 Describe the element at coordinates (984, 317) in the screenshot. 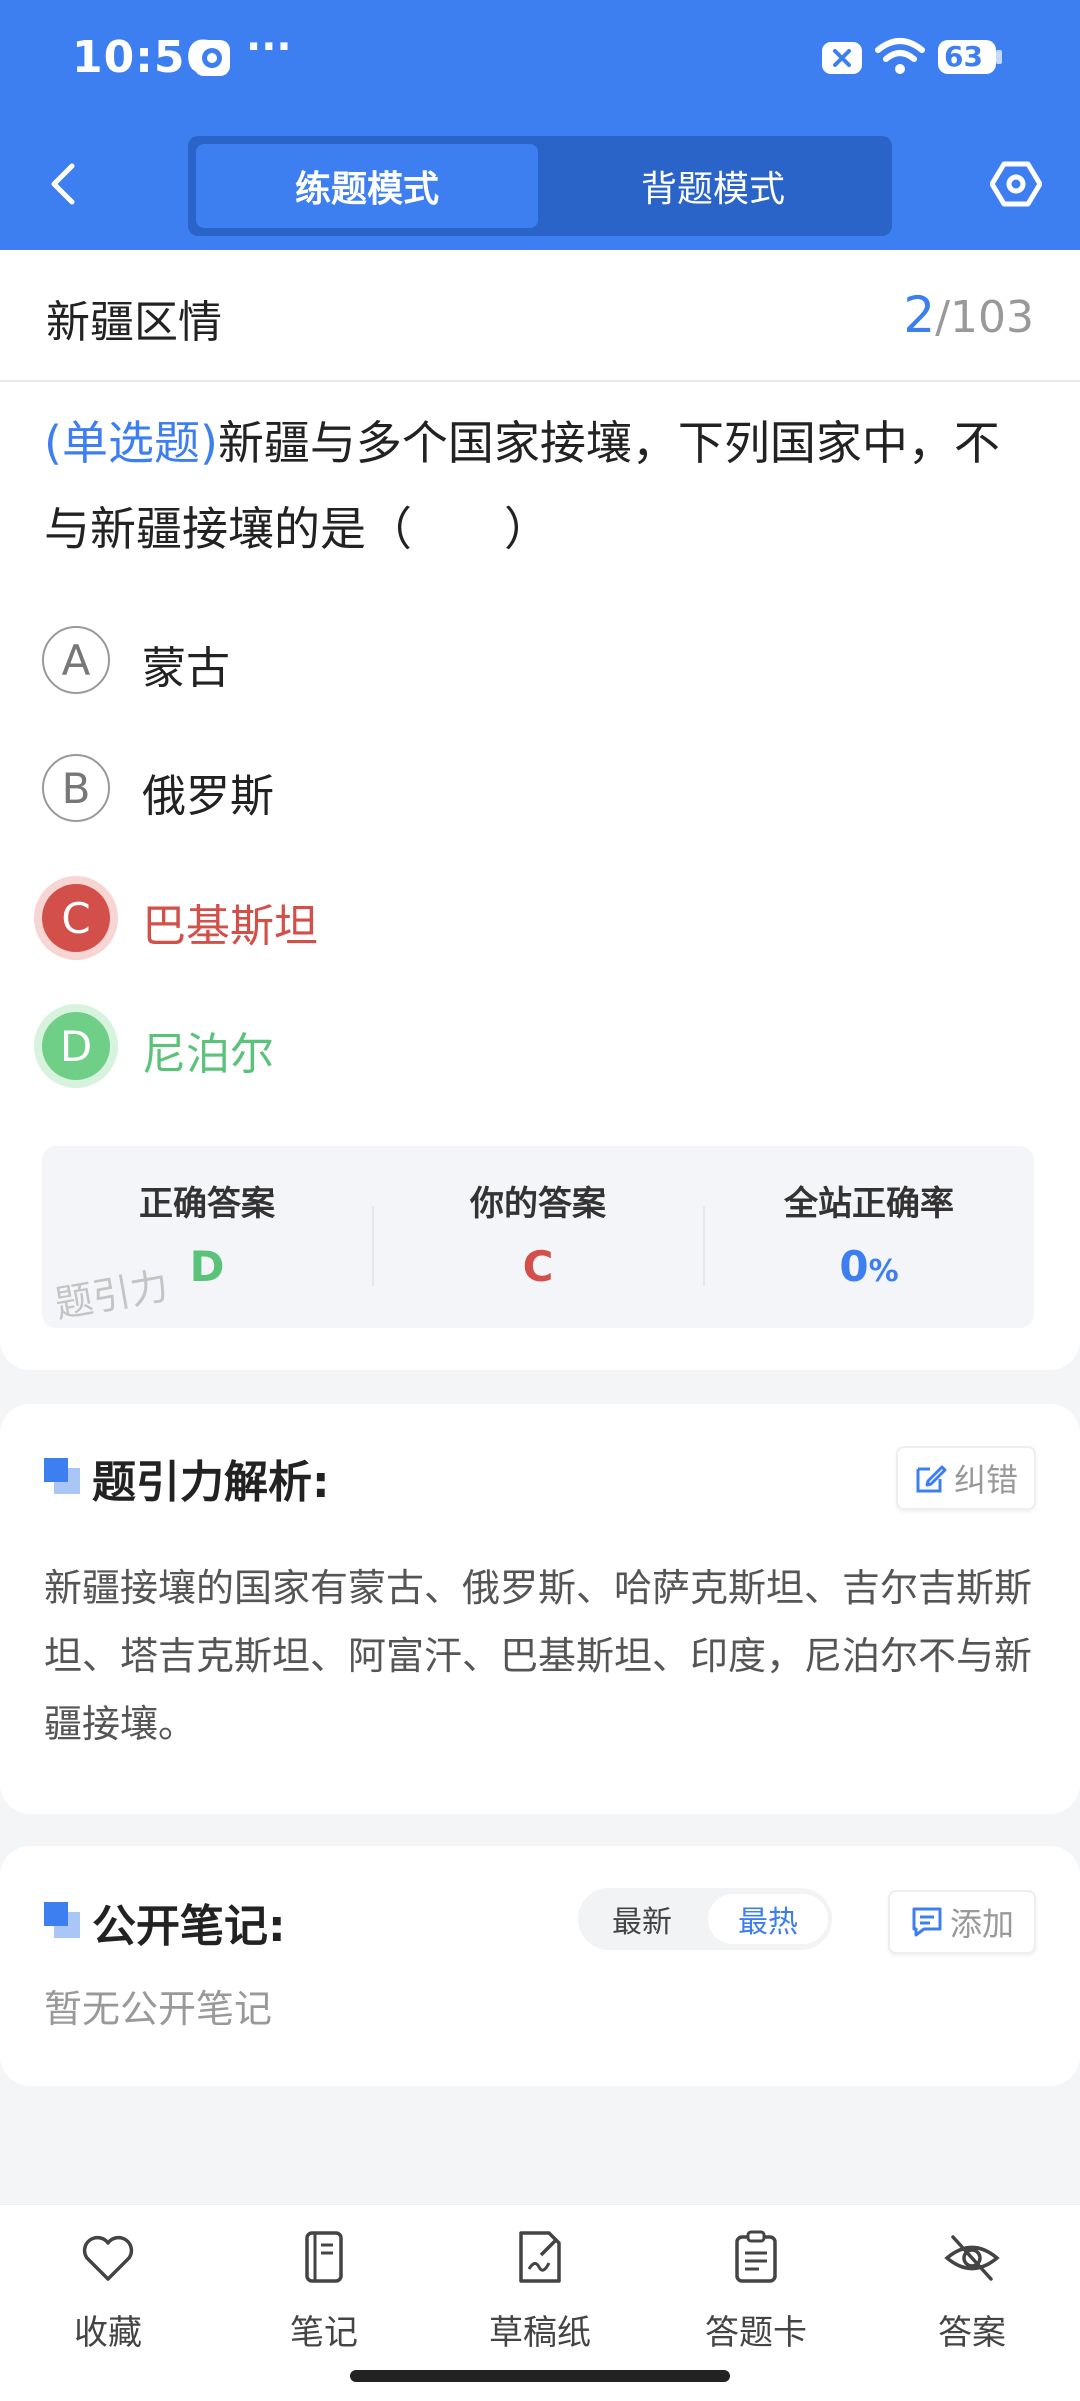

I see `total-questions: /103` at that location.